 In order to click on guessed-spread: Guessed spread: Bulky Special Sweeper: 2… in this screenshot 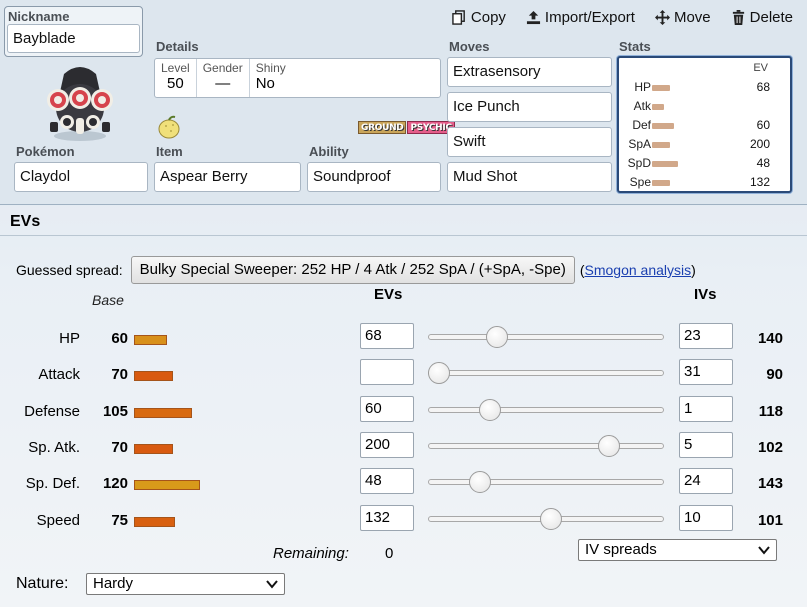, I will do `click(356, 270)`.